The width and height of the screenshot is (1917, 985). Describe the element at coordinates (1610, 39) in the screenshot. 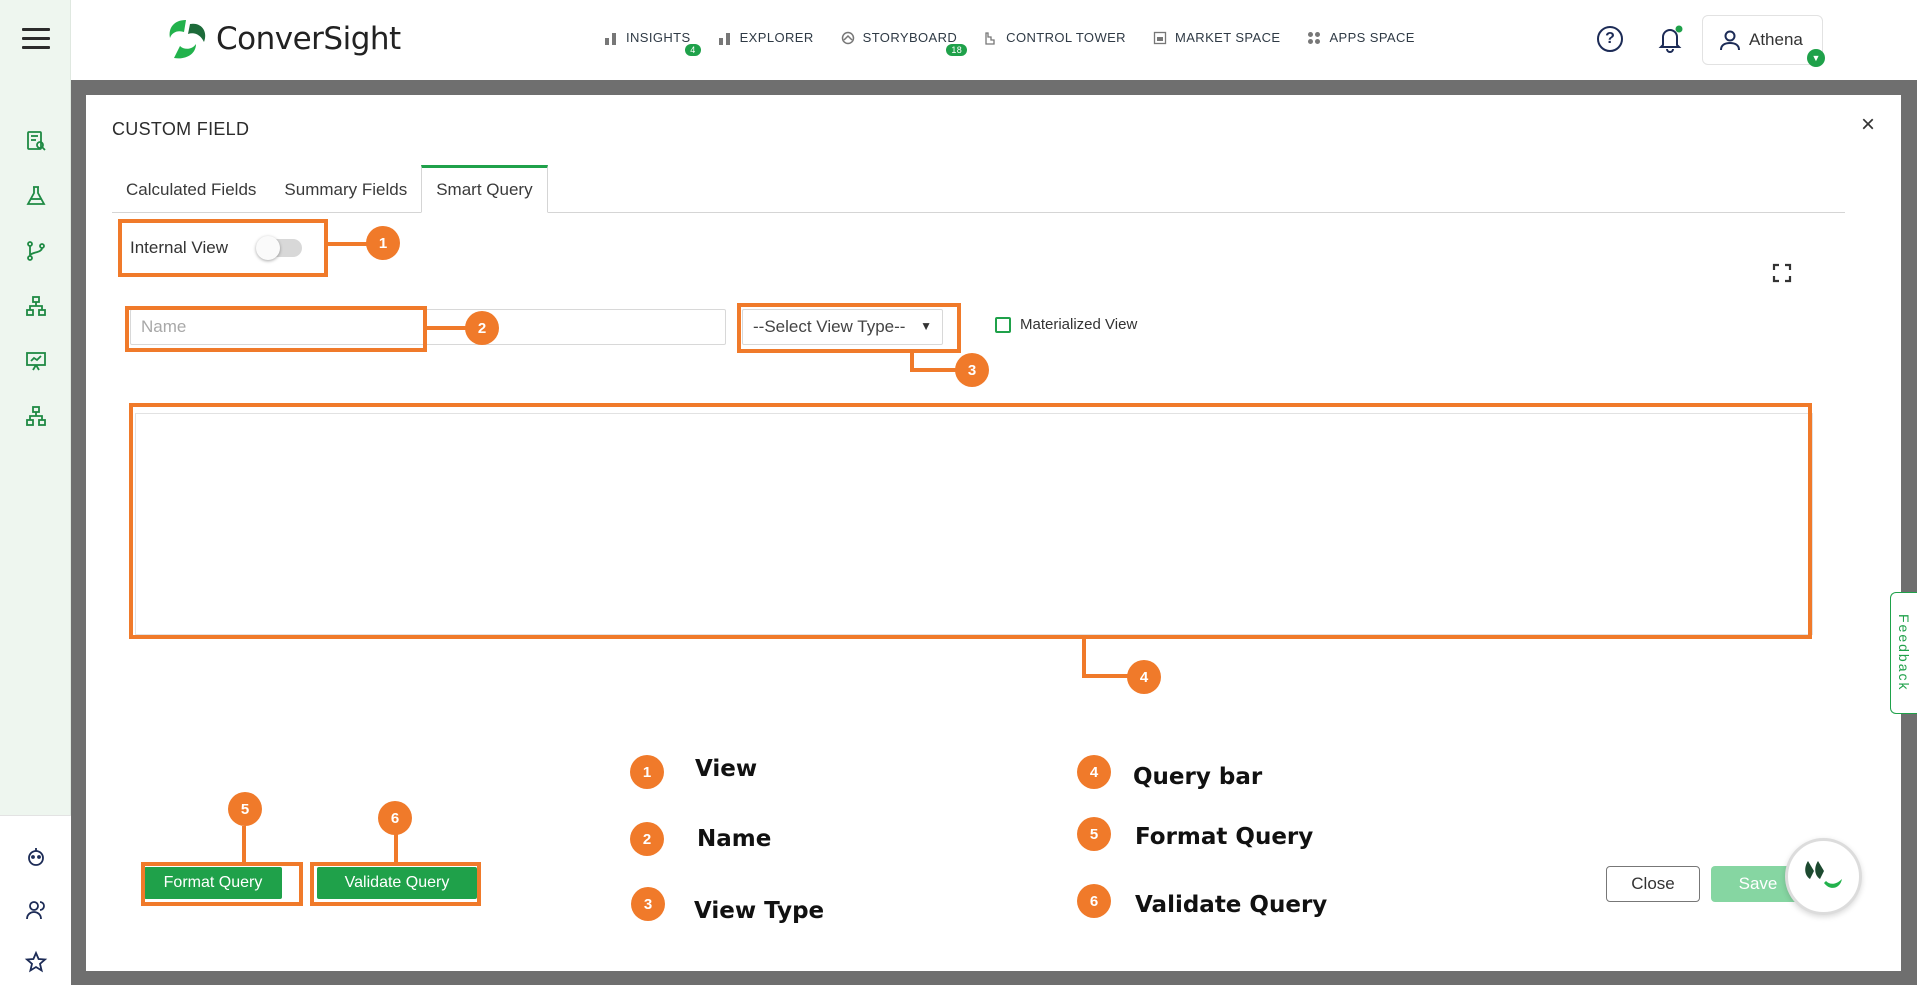

I see `help-icon: ?` at that location.